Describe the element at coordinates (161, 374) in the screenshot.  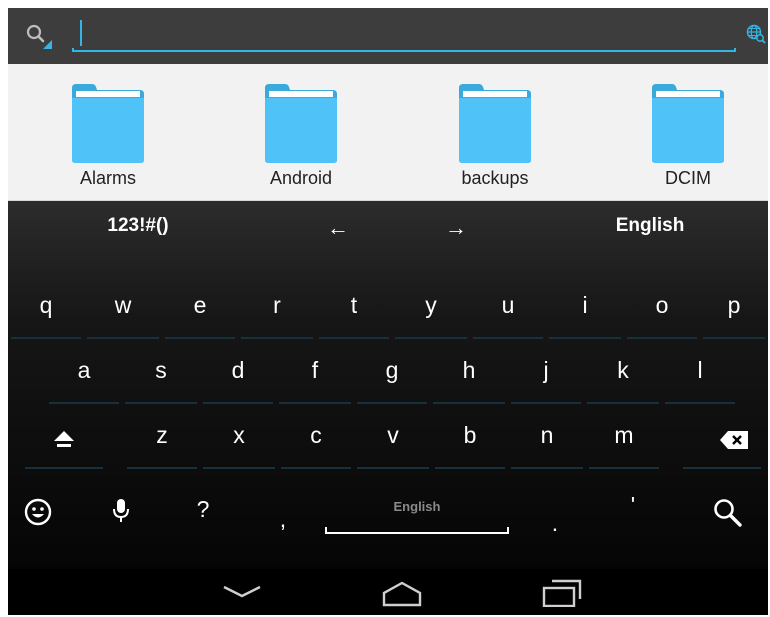
I see `key-s: s` at that location.